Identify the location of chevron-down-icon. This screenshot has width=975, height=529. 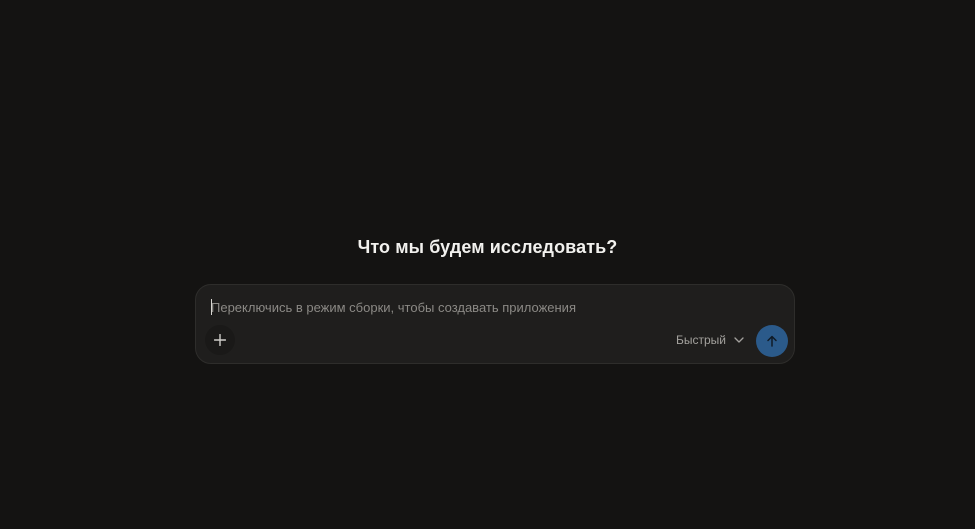
(739, 340).